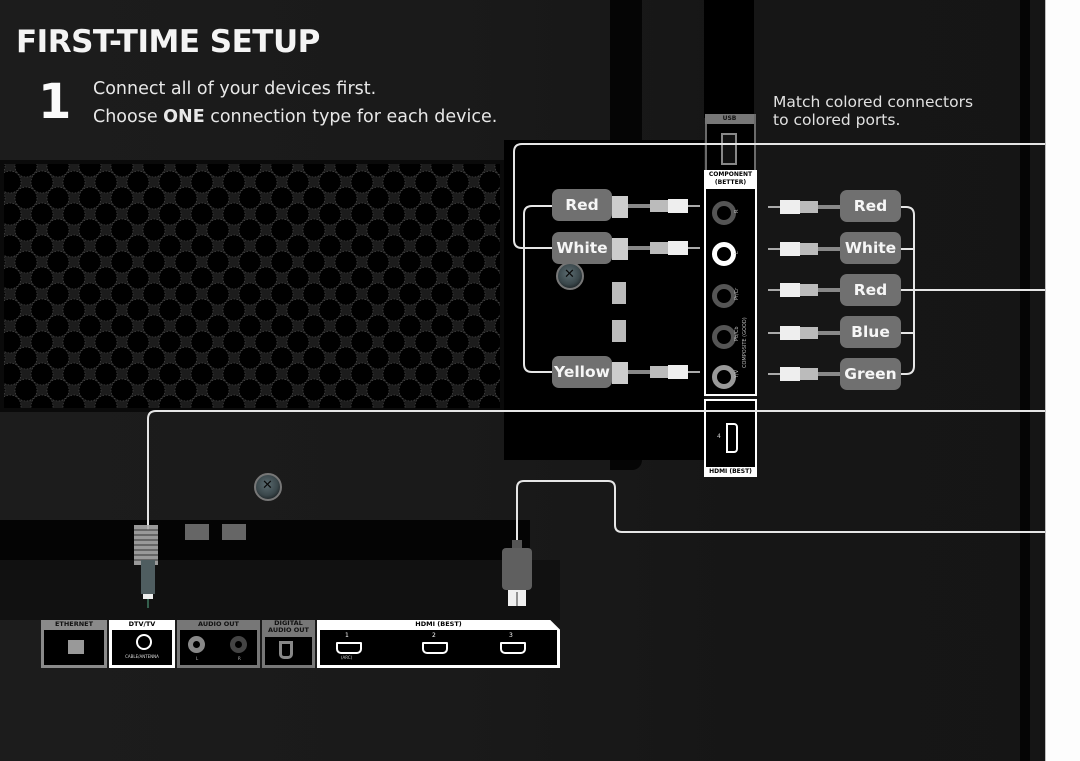  What do you see at coordinates (870, 206) in the screenshot?
I see `cable-label-red-audio: Red` at bounding box center [870, 206].